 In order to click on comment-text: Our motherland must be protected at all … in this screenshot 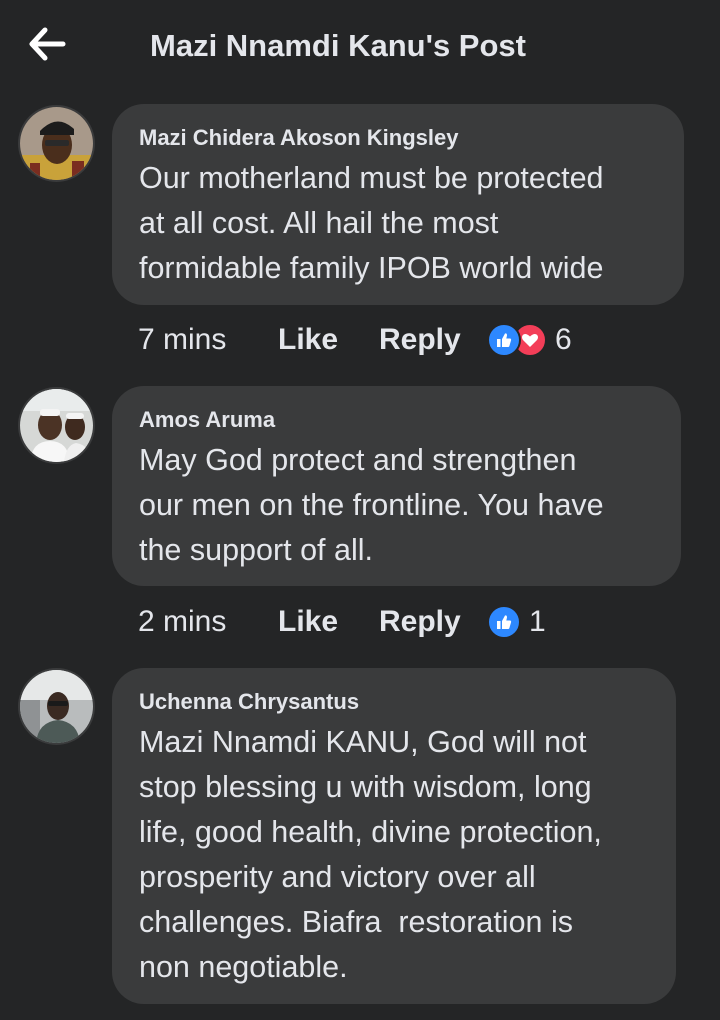, I will do `click(398, 223)`.